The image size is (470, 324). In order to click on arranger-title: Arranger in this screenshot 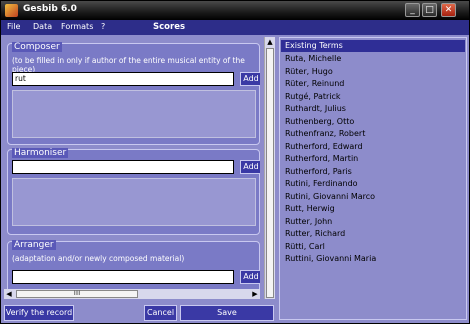, I will do `click(34, 245)`.